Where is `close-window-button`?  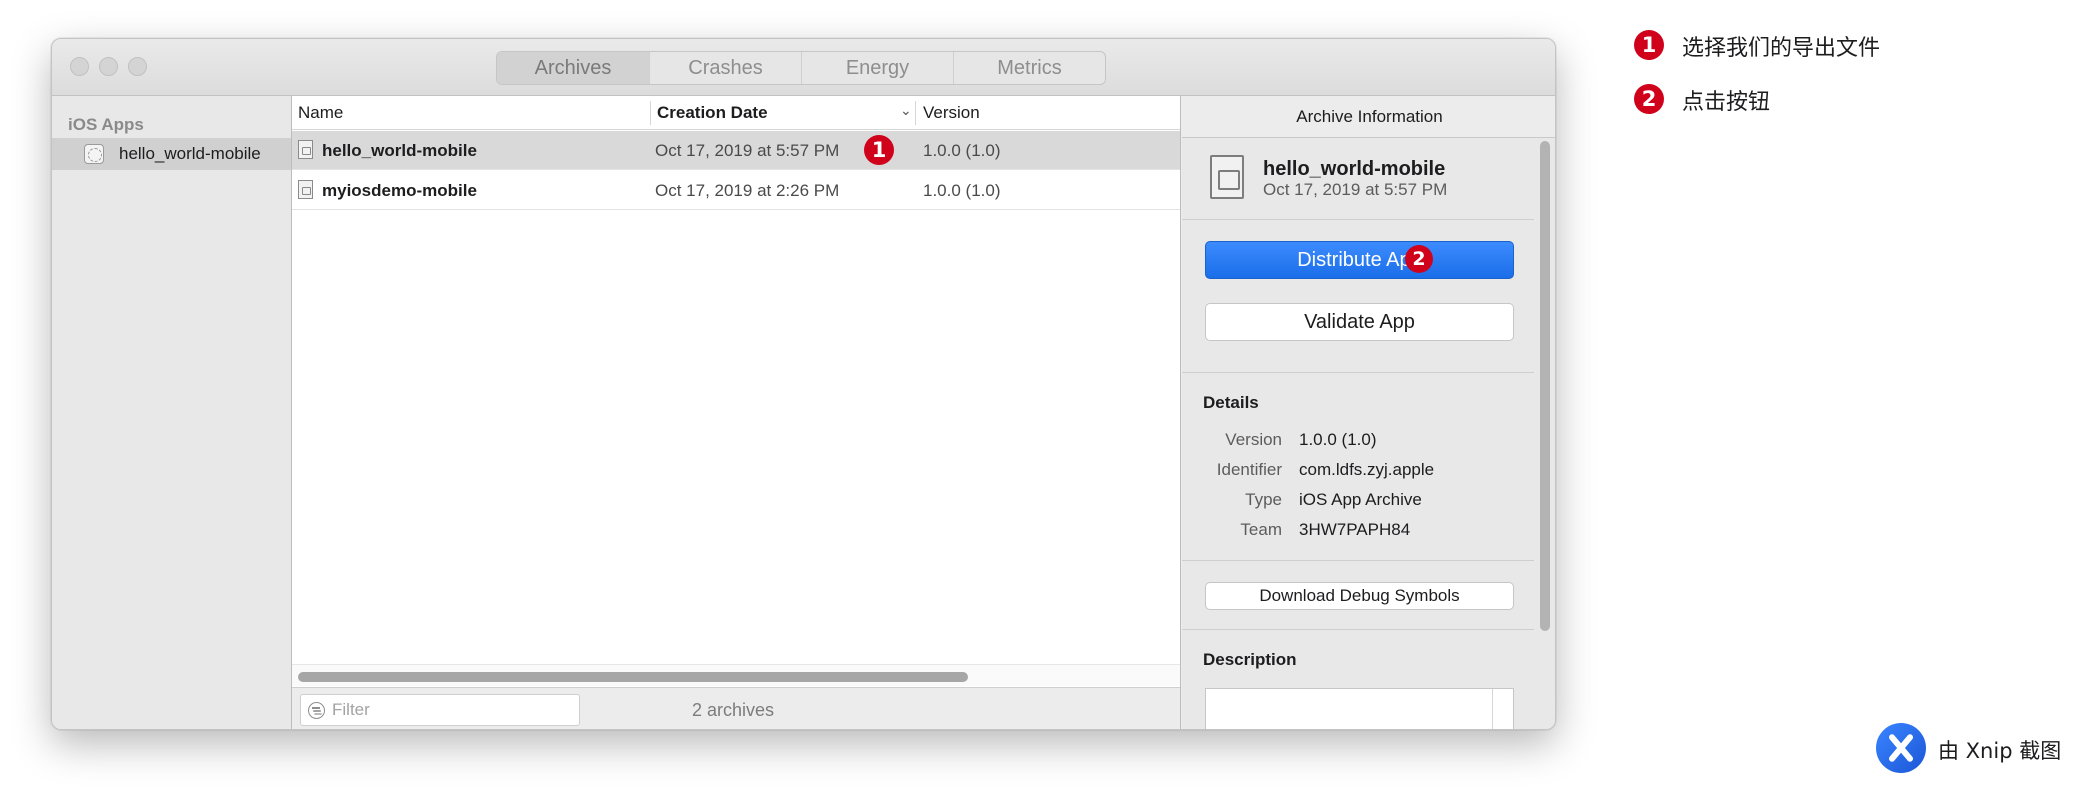 close-window-button is located at coordinates (79, 66).